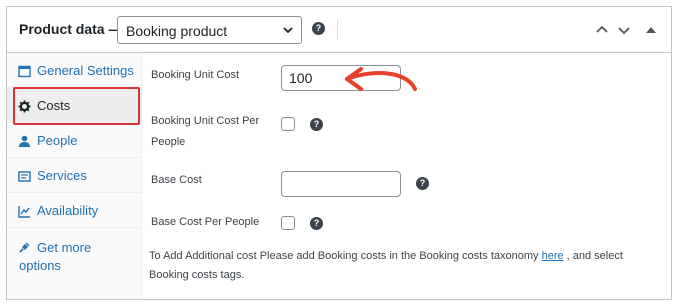 The width and height of the screenshot is (680, 304). Describe the element at coordinates (71, 29) in the screenshot. I see `panel-title: Product data —` at that location.